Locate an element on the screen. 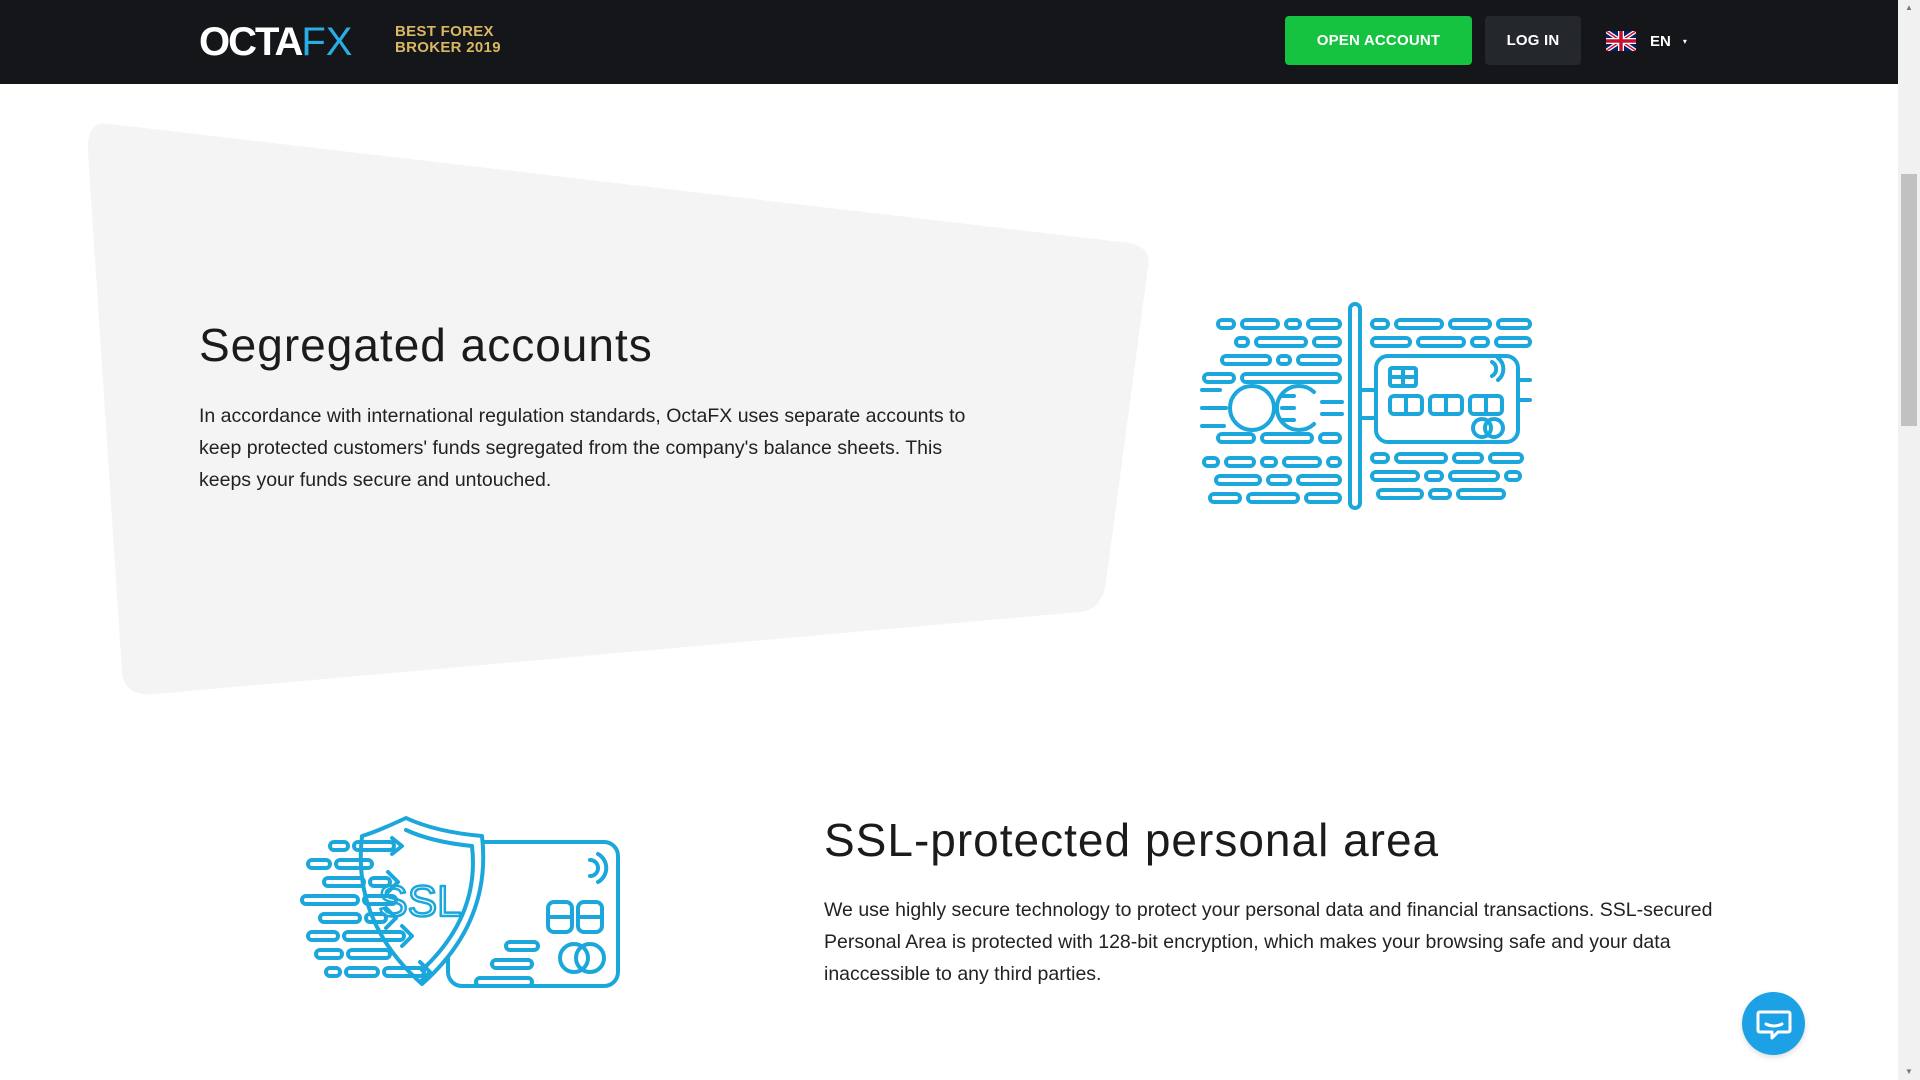 This screenshot has width=1920, height=1080. award-line-1: BEST FOREX is located at coordinates (444, 31).